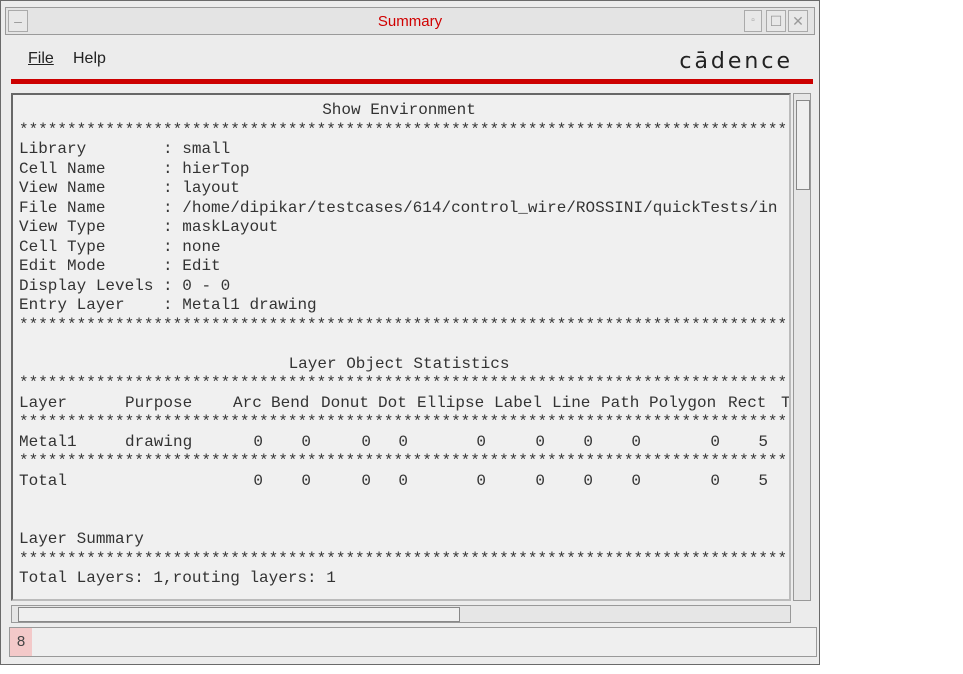 Image resolution: width=963 pixels, height=674 pixels. What do you see at coordinates (211, 188) in the screenshot?
I see `env-value: layout` at bounding box center [211, 188].